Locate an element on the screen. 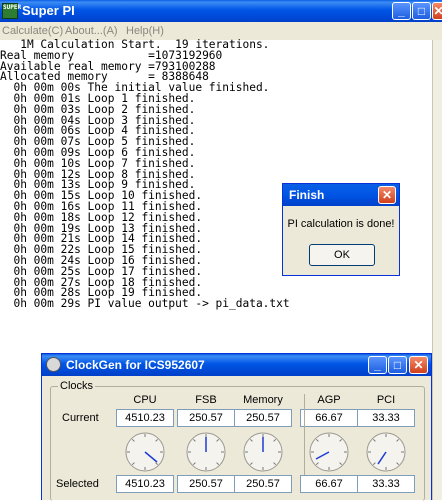 The image size is (442, 501). cpu-current-value: 4510.23 is located at coordinates (145, 418).